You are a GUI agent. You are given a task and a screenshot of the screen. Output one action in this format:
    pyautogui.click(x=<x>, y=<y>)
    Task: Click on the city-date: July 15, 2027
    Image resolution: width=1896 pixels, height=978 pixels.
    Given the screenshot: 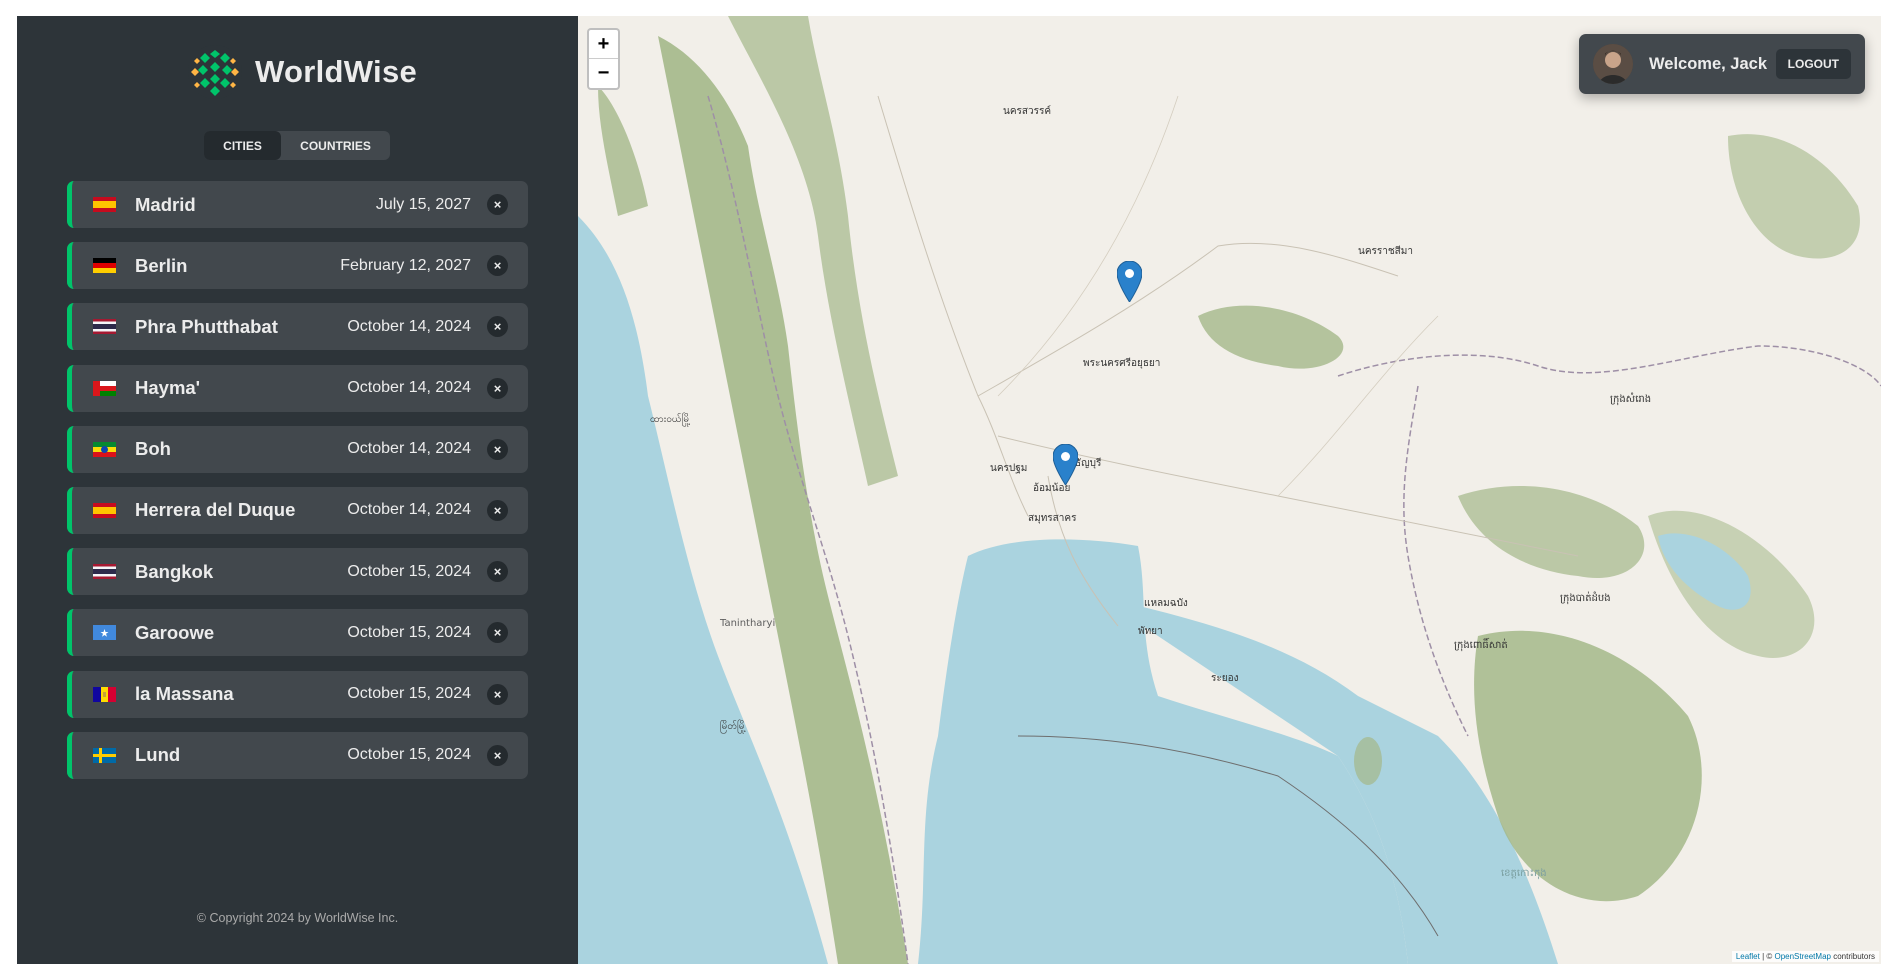 What is the action you would take?
    pyautogui.click(x=423, y=204)
    